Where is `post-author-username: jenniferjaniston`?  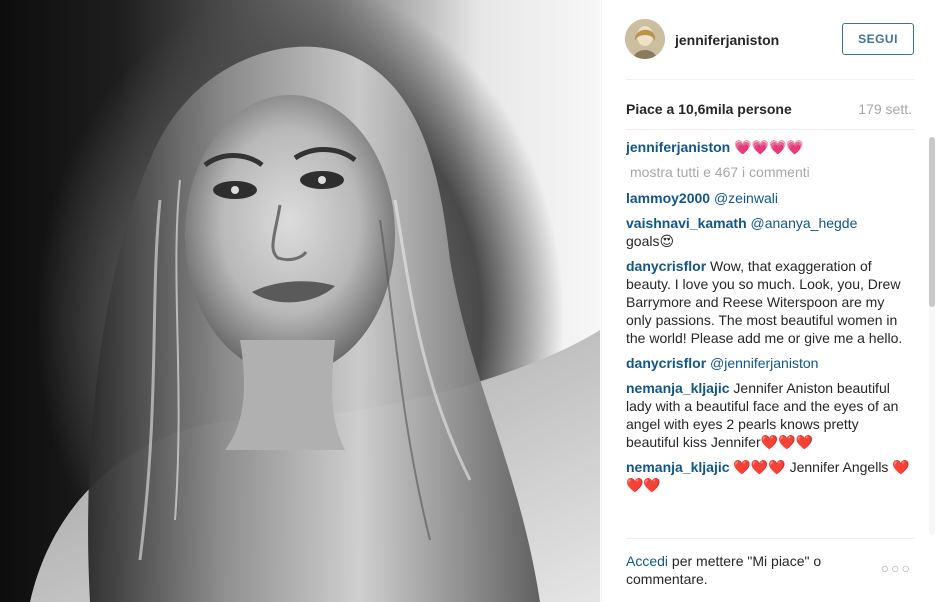 post-author-username: jenniferjaniston is located at coordinates (727, 40).